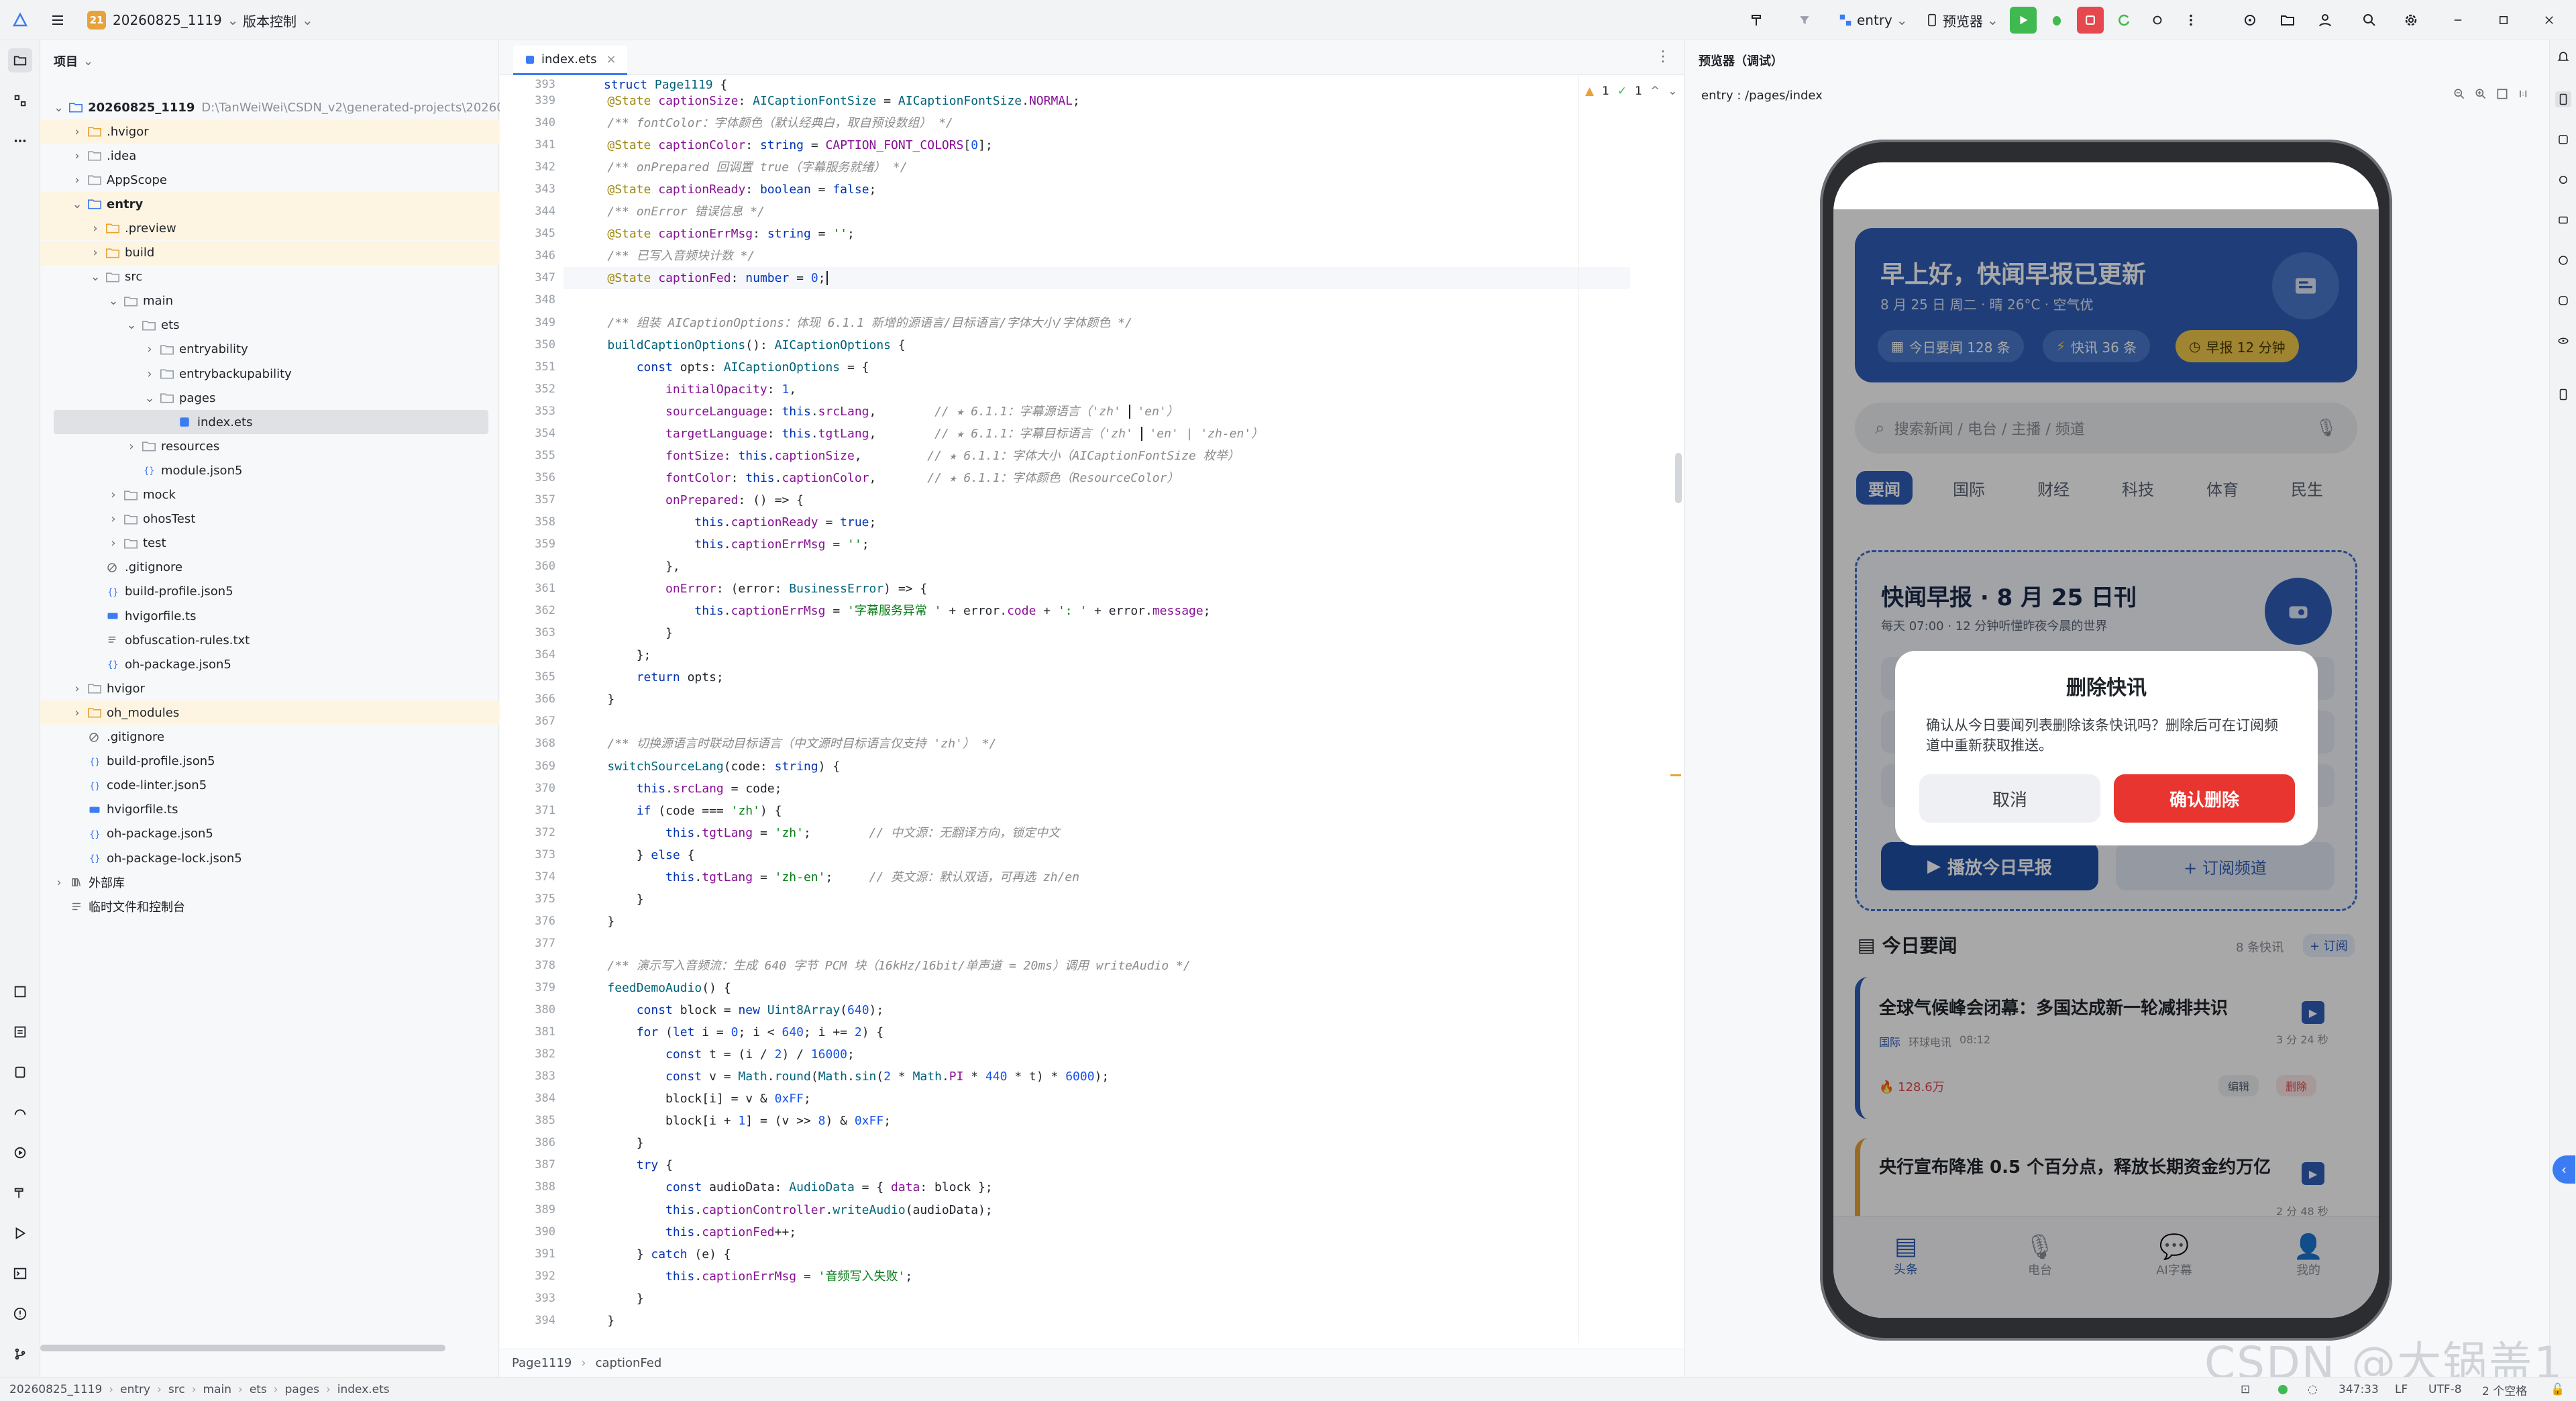 Image resolution: width=2576 pixels, height=1401 pixels. I want to click on debug-bug-icon, so click(2056, 20).